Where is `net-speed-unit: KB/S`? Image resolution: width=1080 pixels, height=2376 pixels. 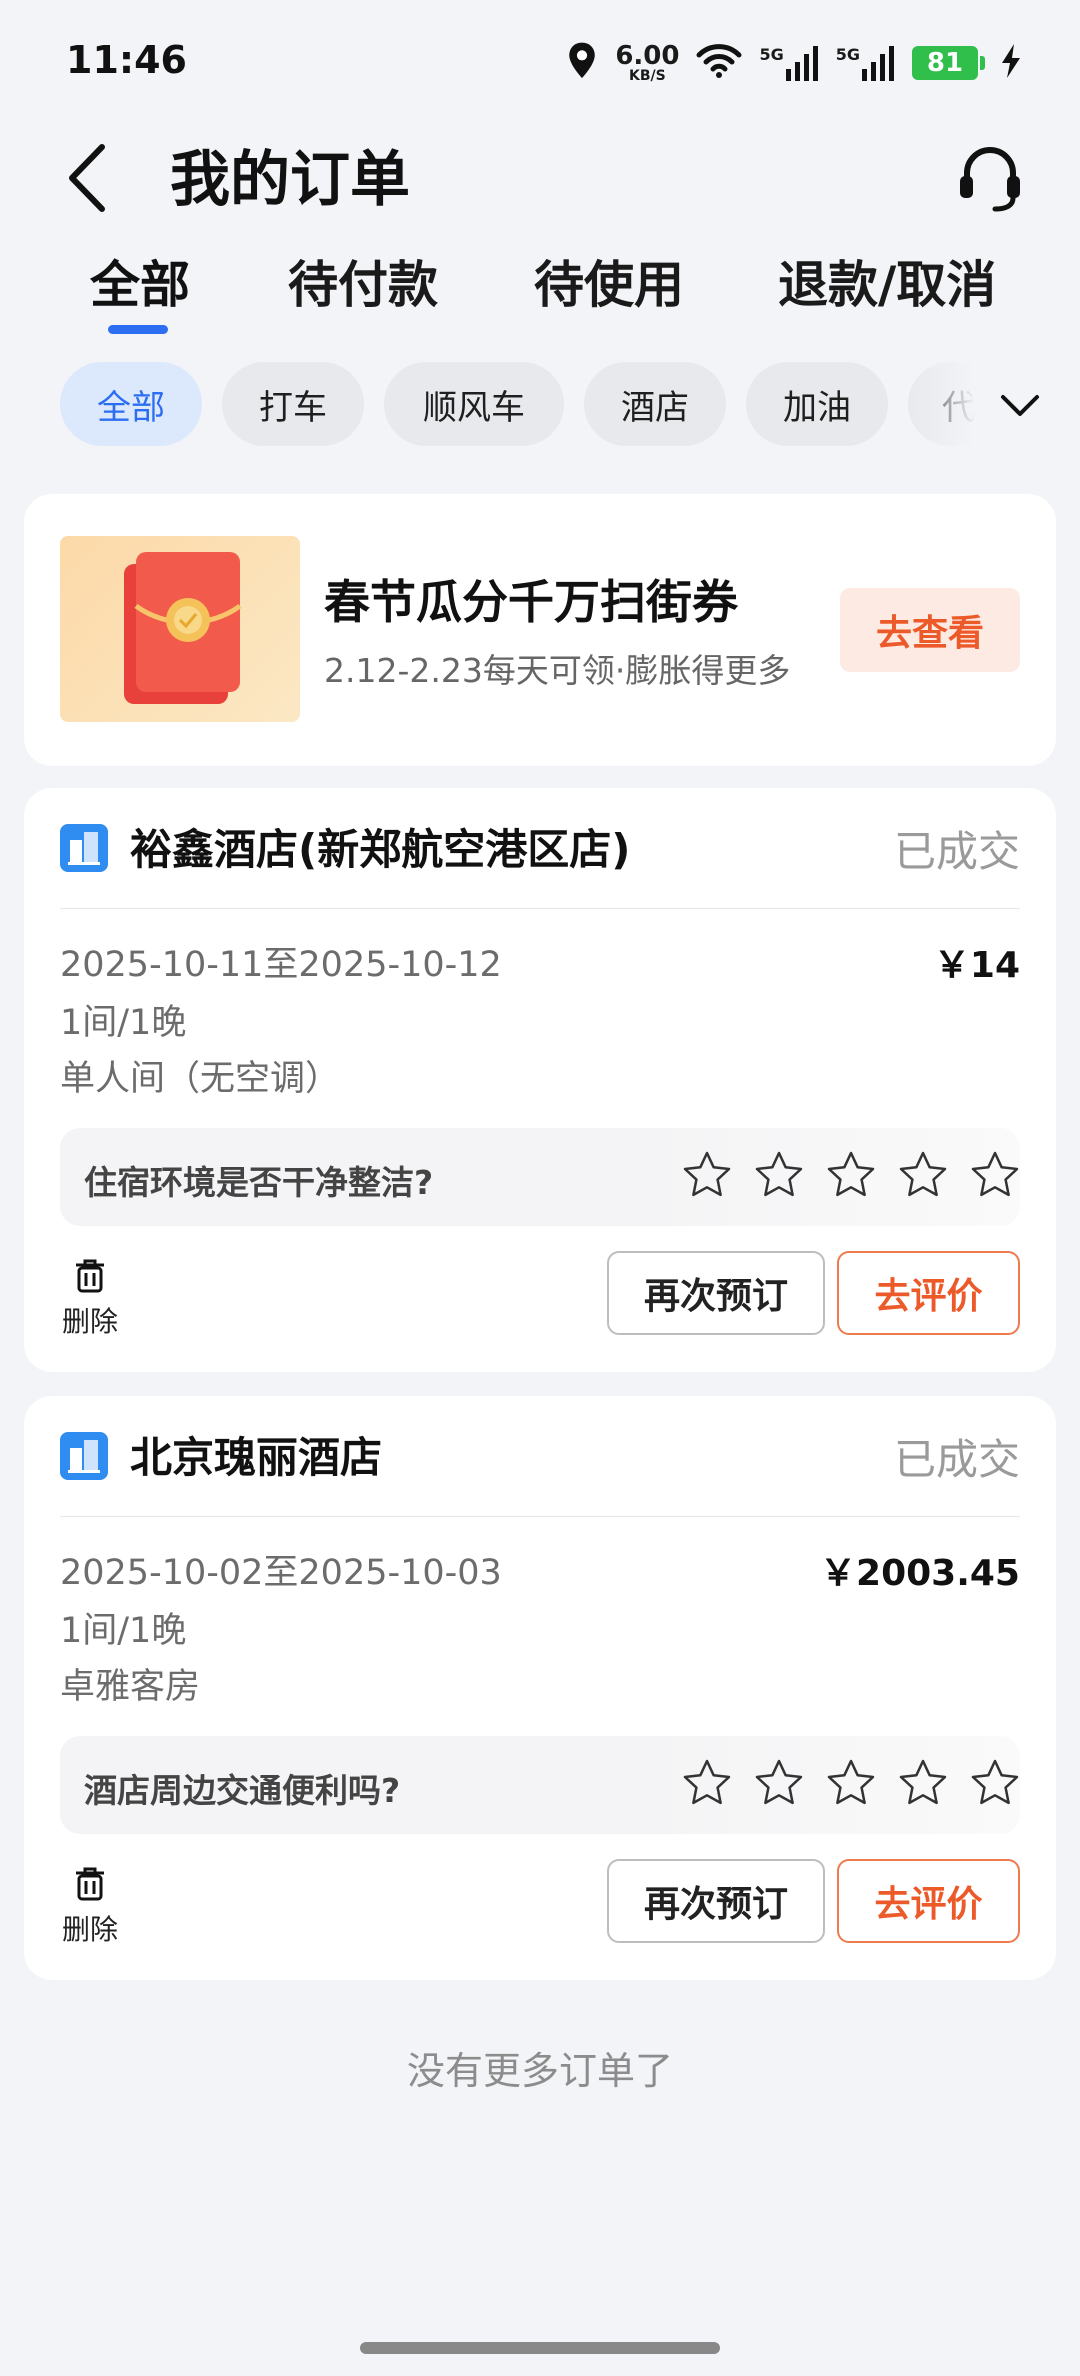 net-speed-unit: KB/S is located at coordinates (647, 76).